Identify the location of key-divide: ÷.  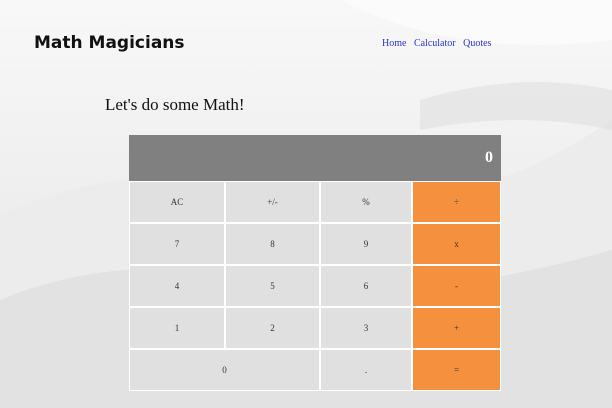
(456, 202).